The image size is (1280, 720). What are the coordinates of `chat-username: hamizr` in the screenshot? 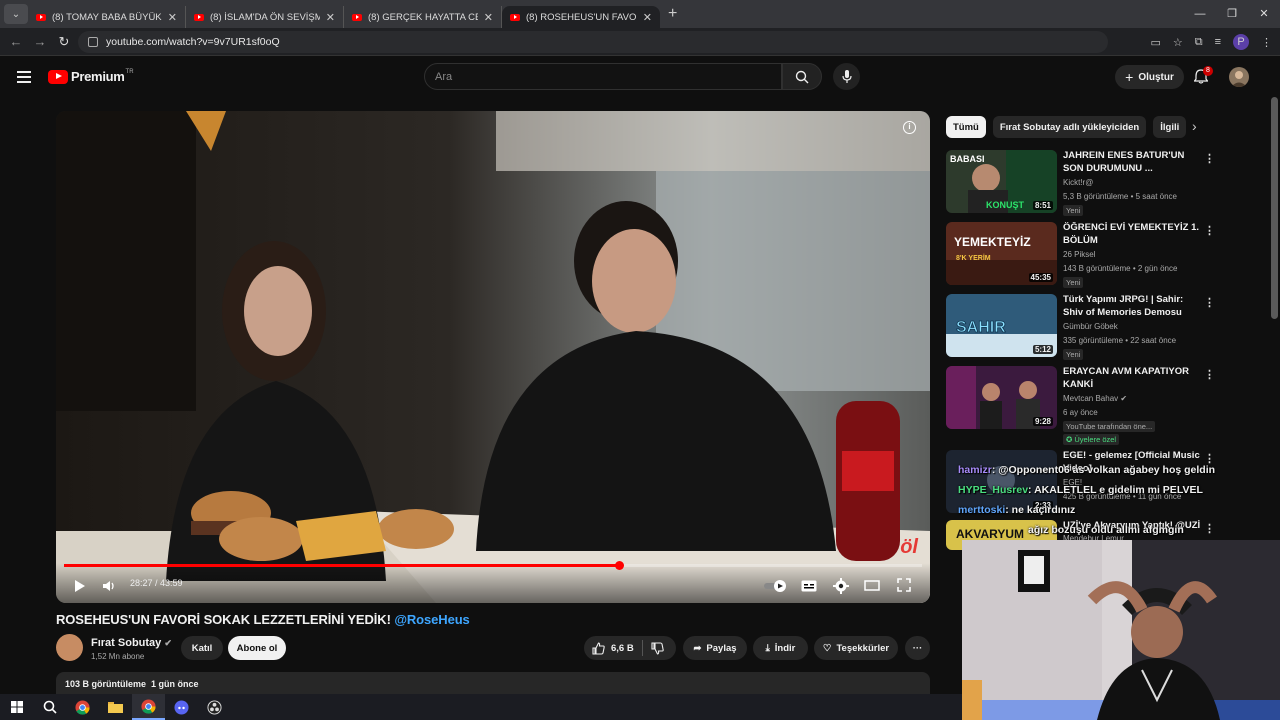 It's located at (975, 470).